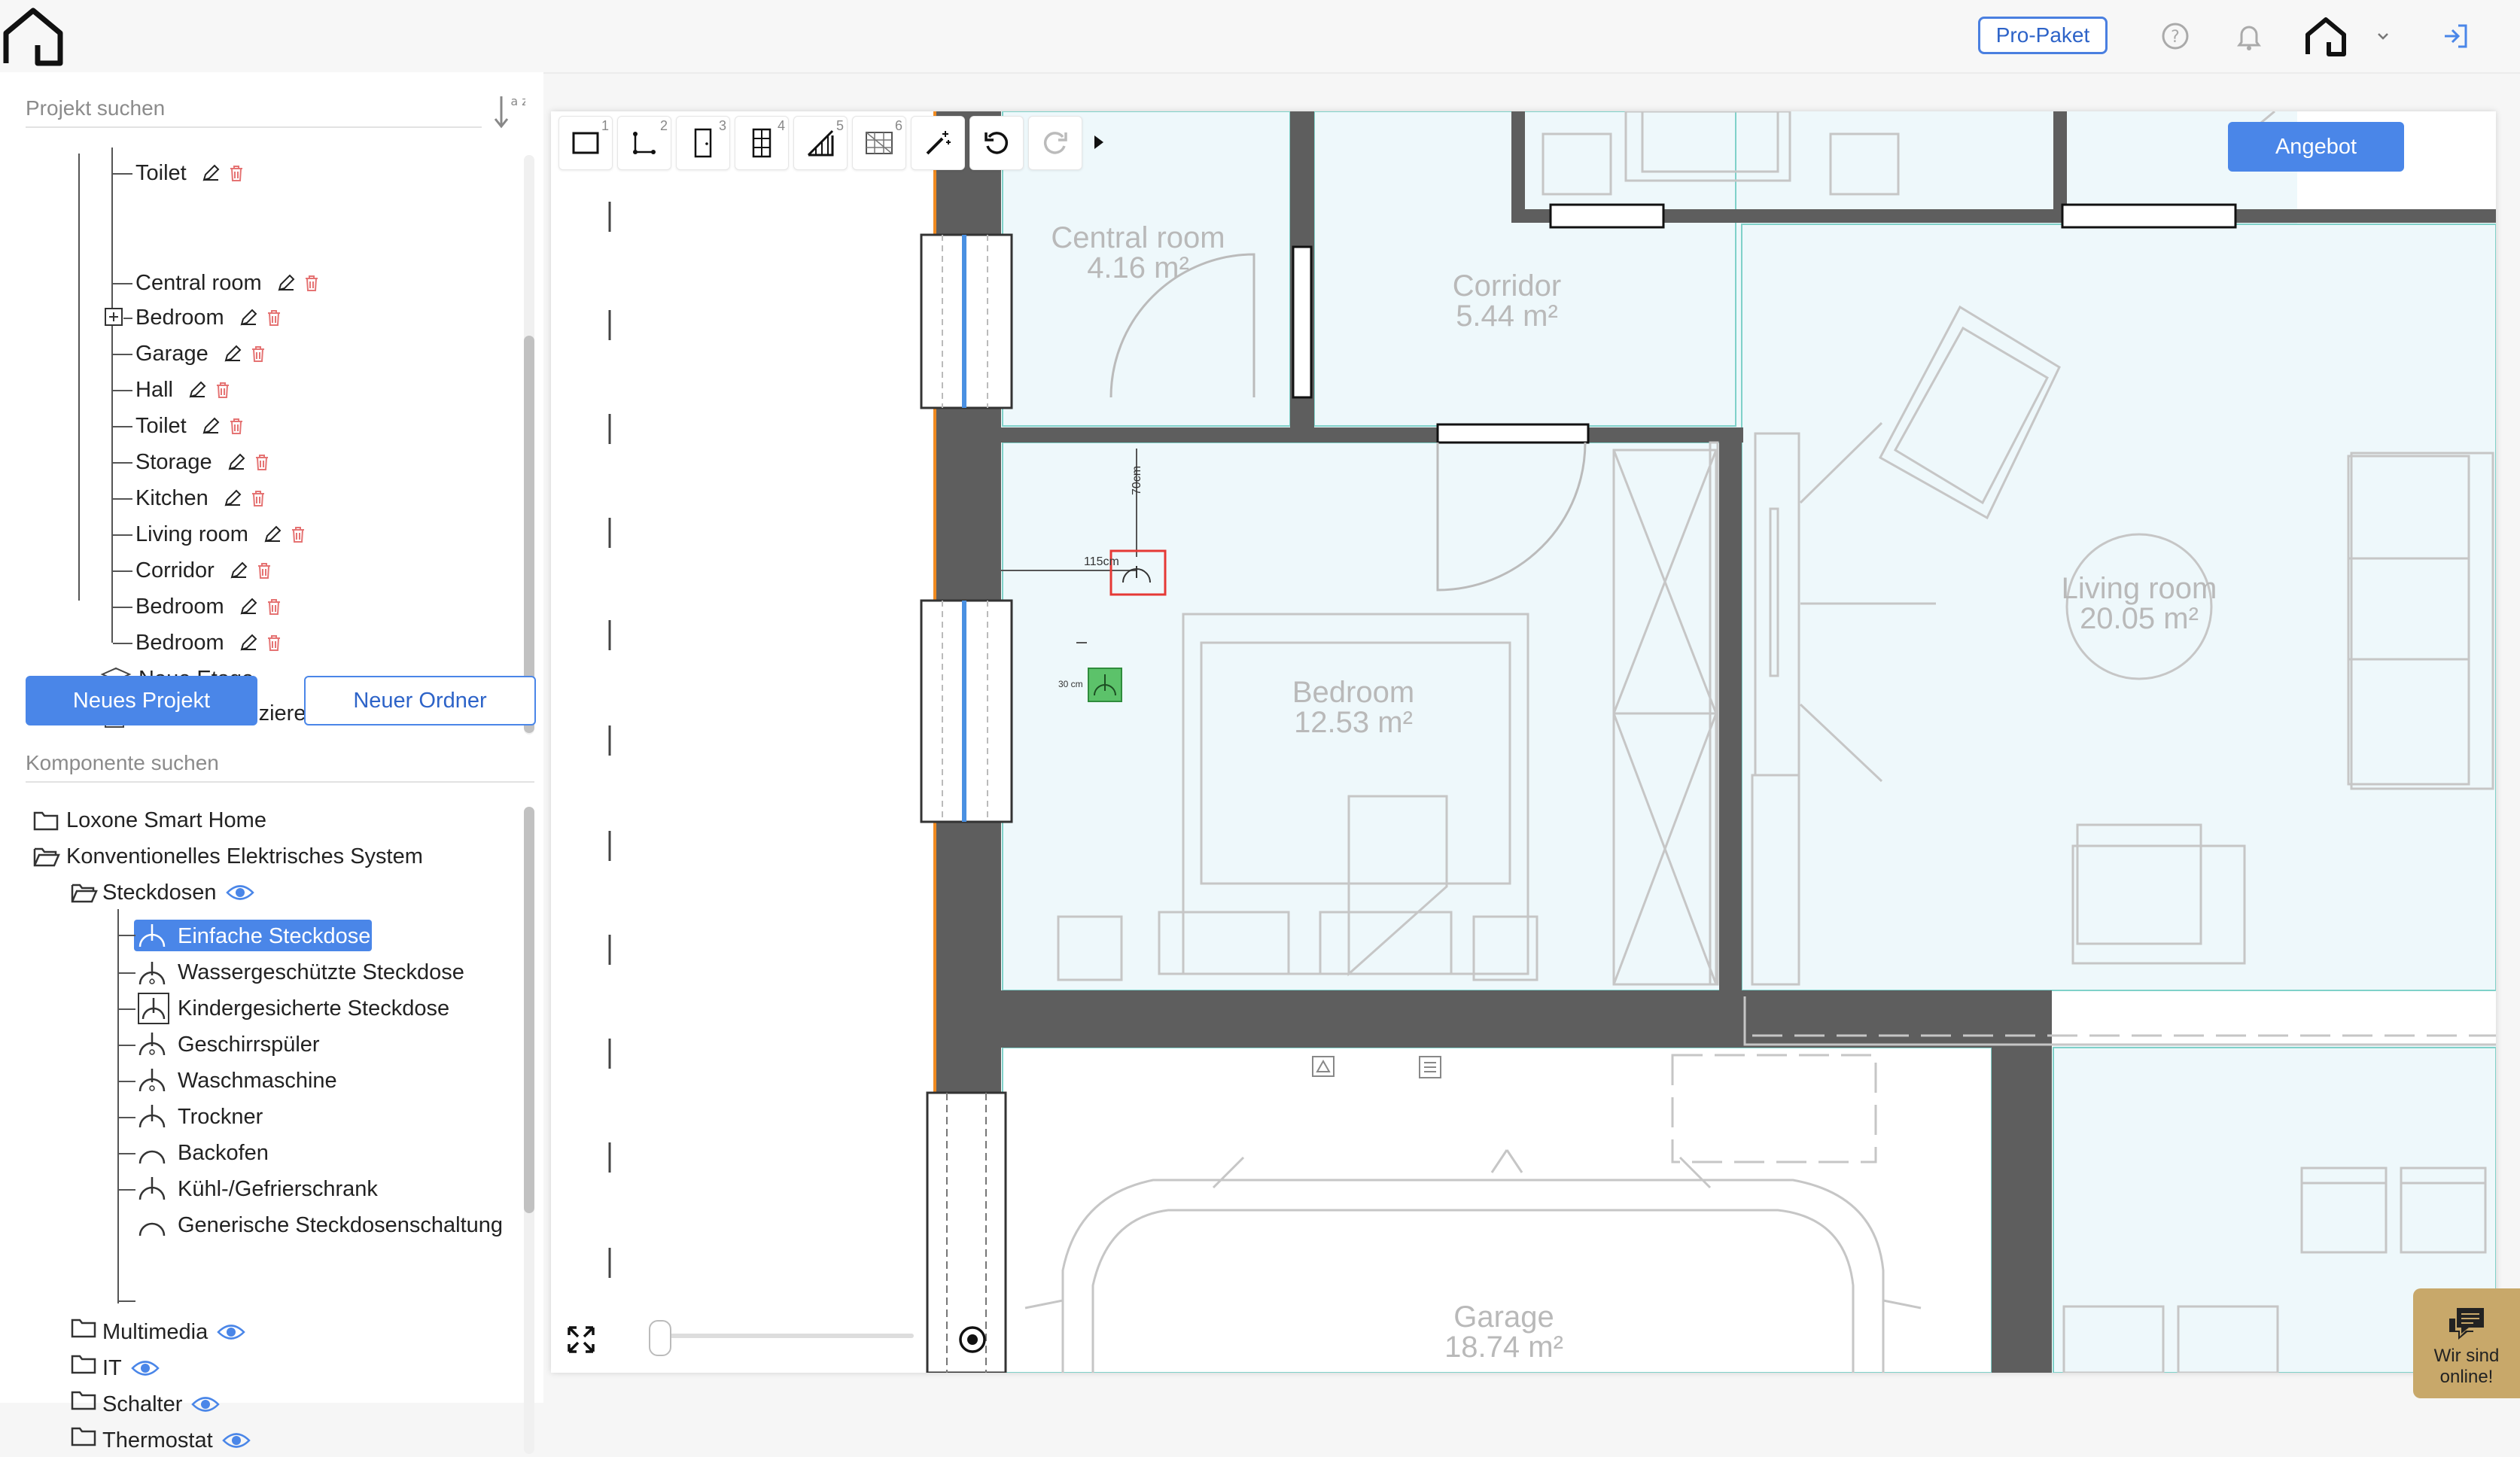 The height and width of the screenshot is (1457, 2520). What do you see at coordinates (257, 1080) in the screenshot?
I see `socket-item-washing-machine: Waschmaschine` at bounding box center [257, 1080].